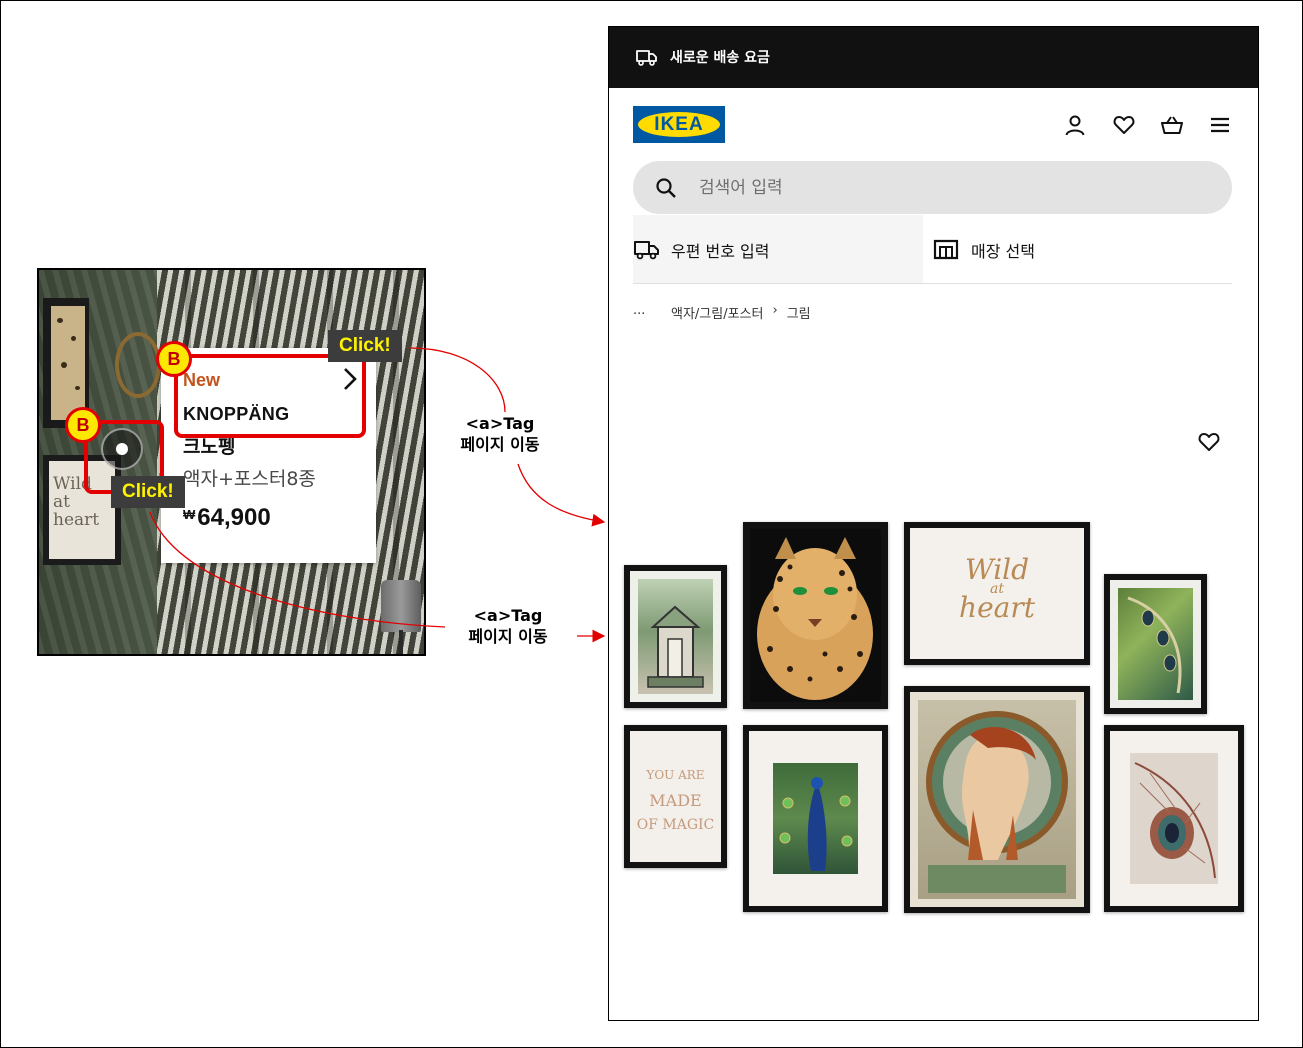 Image resolution: width=1303 pixels, height=1048 pixels. What do you see at coordinates (189, 514) in the screenshot?
I see `currency-symbol: ₩` at bounding box center [189, 514].